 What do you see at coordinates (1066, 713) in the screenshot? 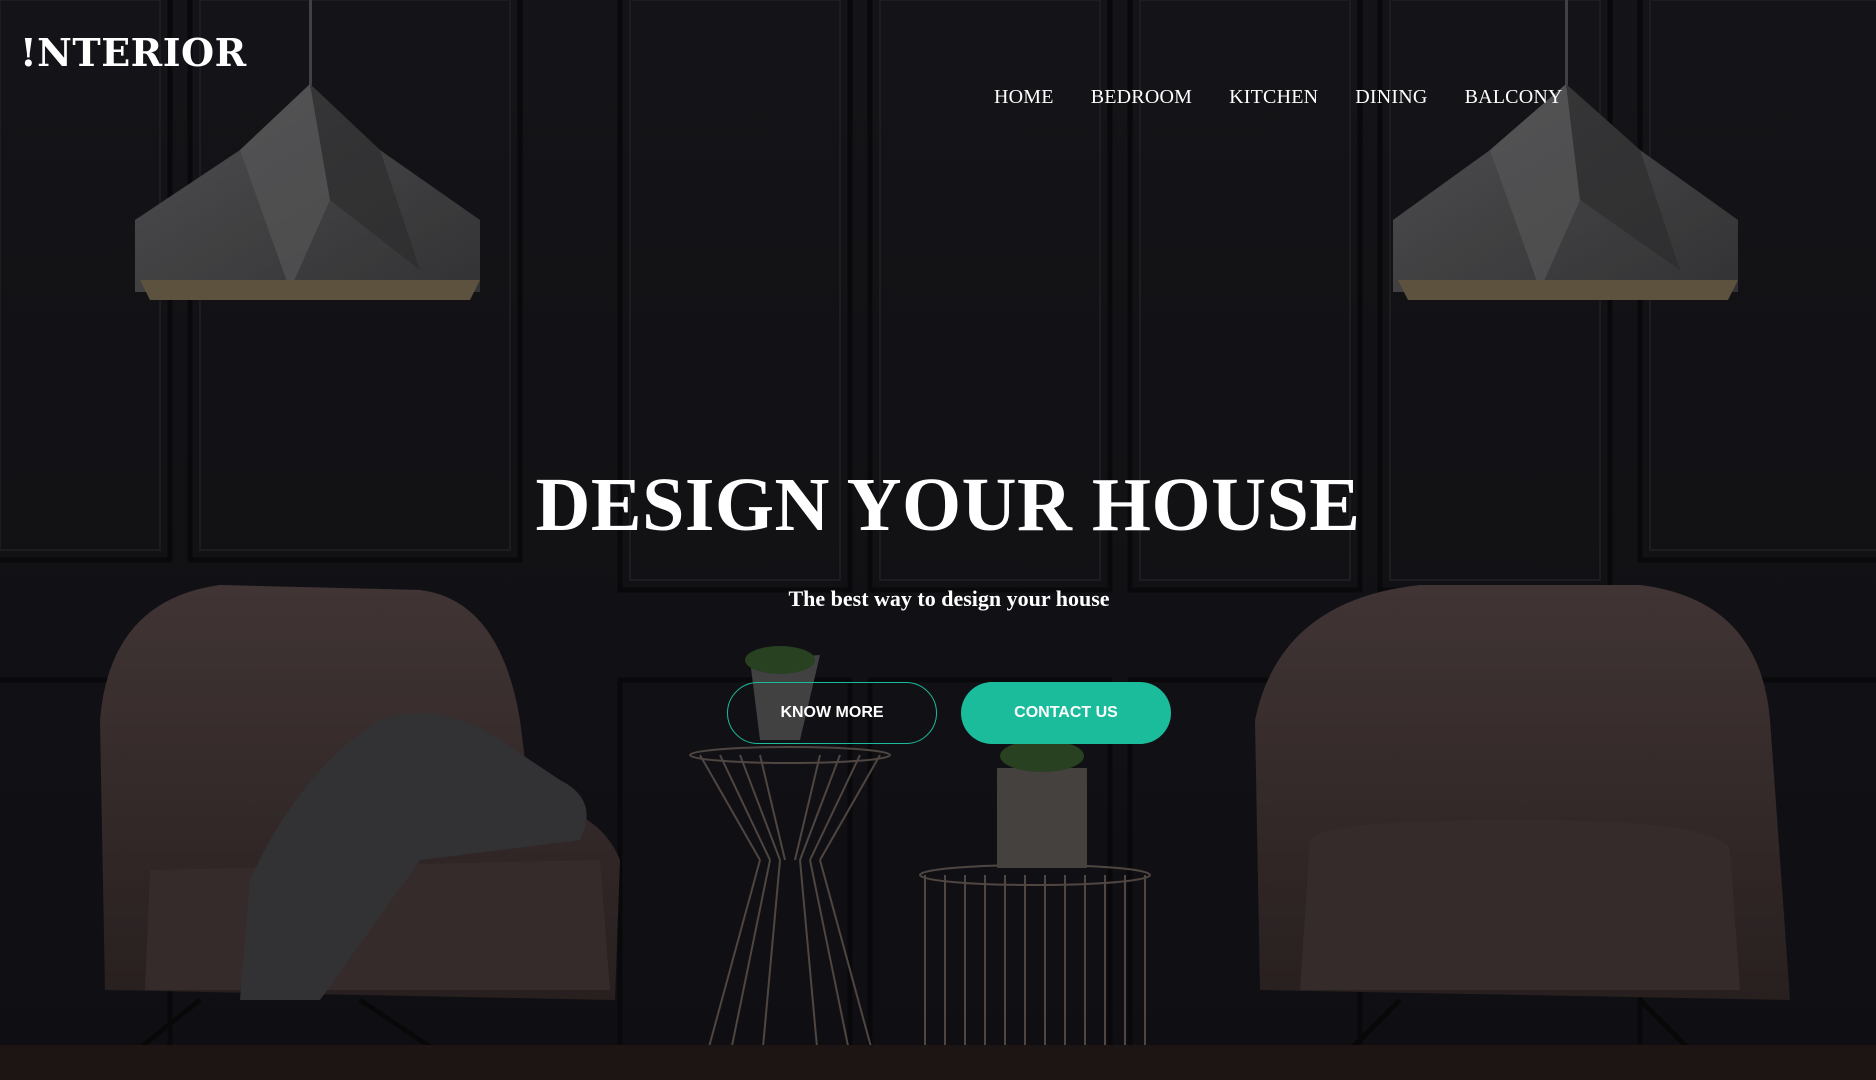
I see `contact-us-button: CONTACT US` at bounding box center [1066, 713].